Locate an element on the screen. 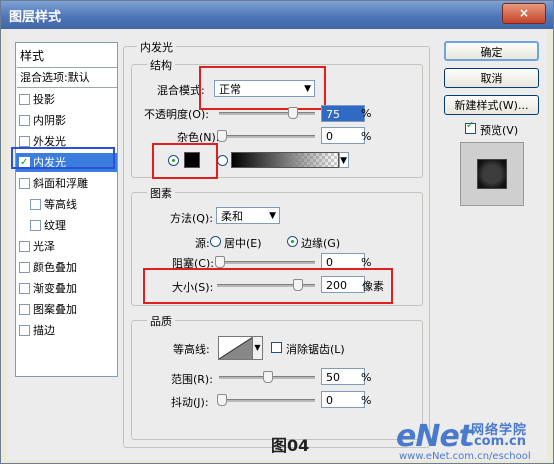  source-center-label: 居中(E) is located at coordinates (243, 243).